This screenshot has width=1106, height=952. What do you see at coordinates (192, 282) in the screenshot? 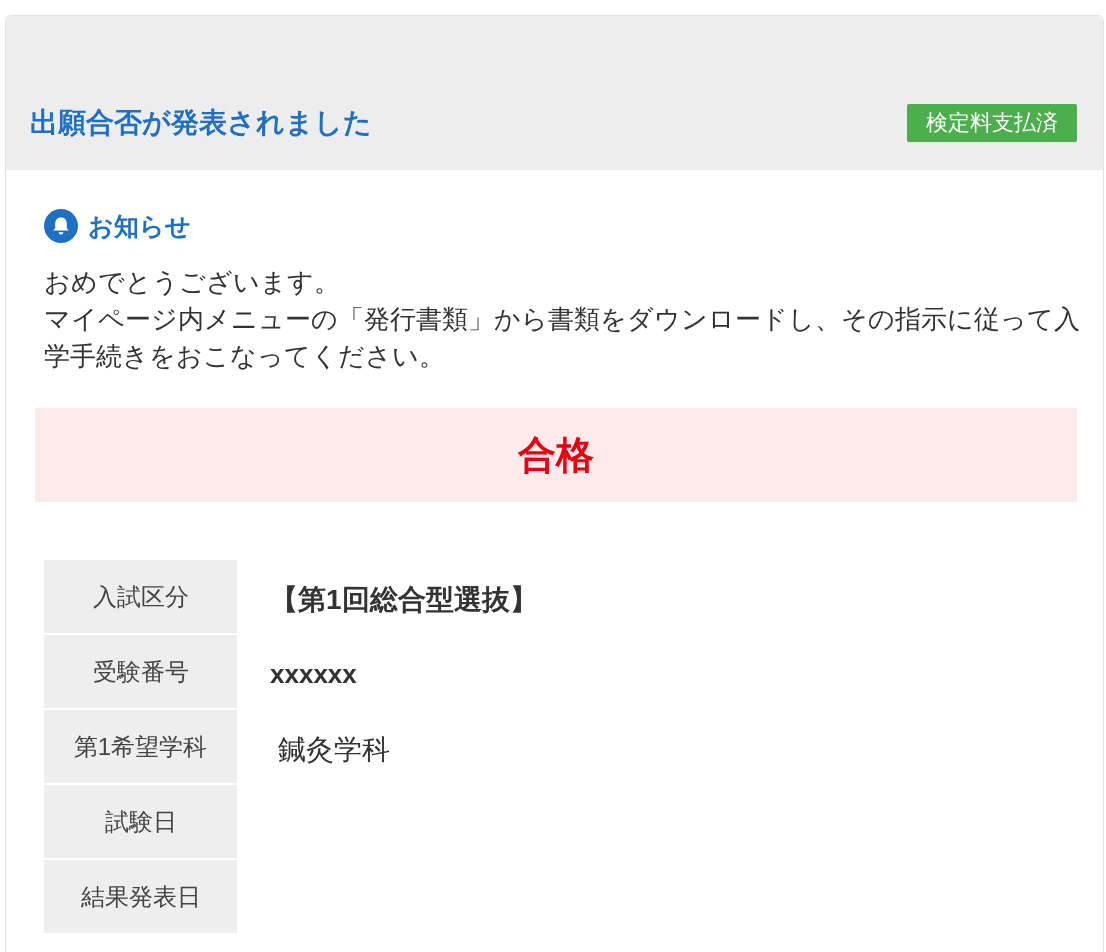
I see `notice-text: おめでとうございます。` at bounding box center [192, 282].